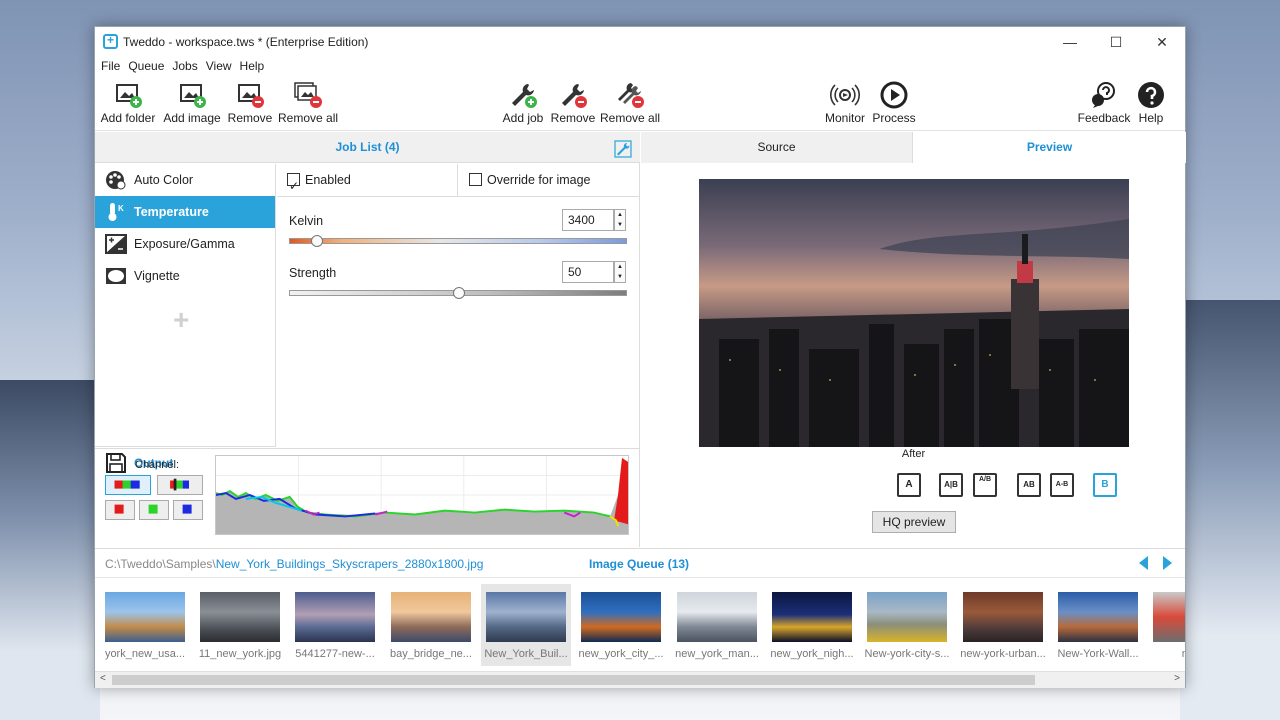  Describe the element at coordinates (313, 273) in the screenshot. I see `strength-label: Strength` at that location.